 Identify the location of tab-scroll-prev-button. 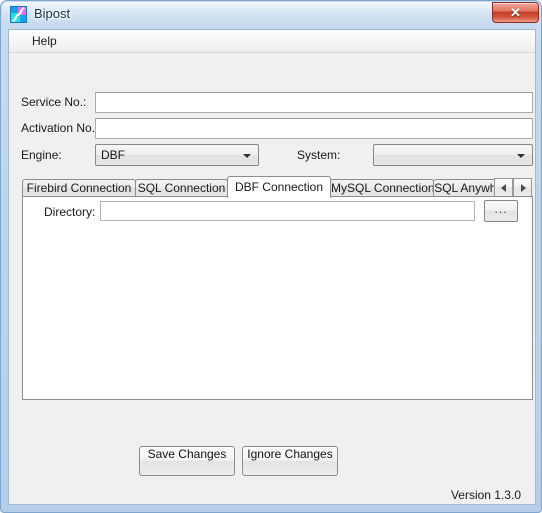
(503, 187).